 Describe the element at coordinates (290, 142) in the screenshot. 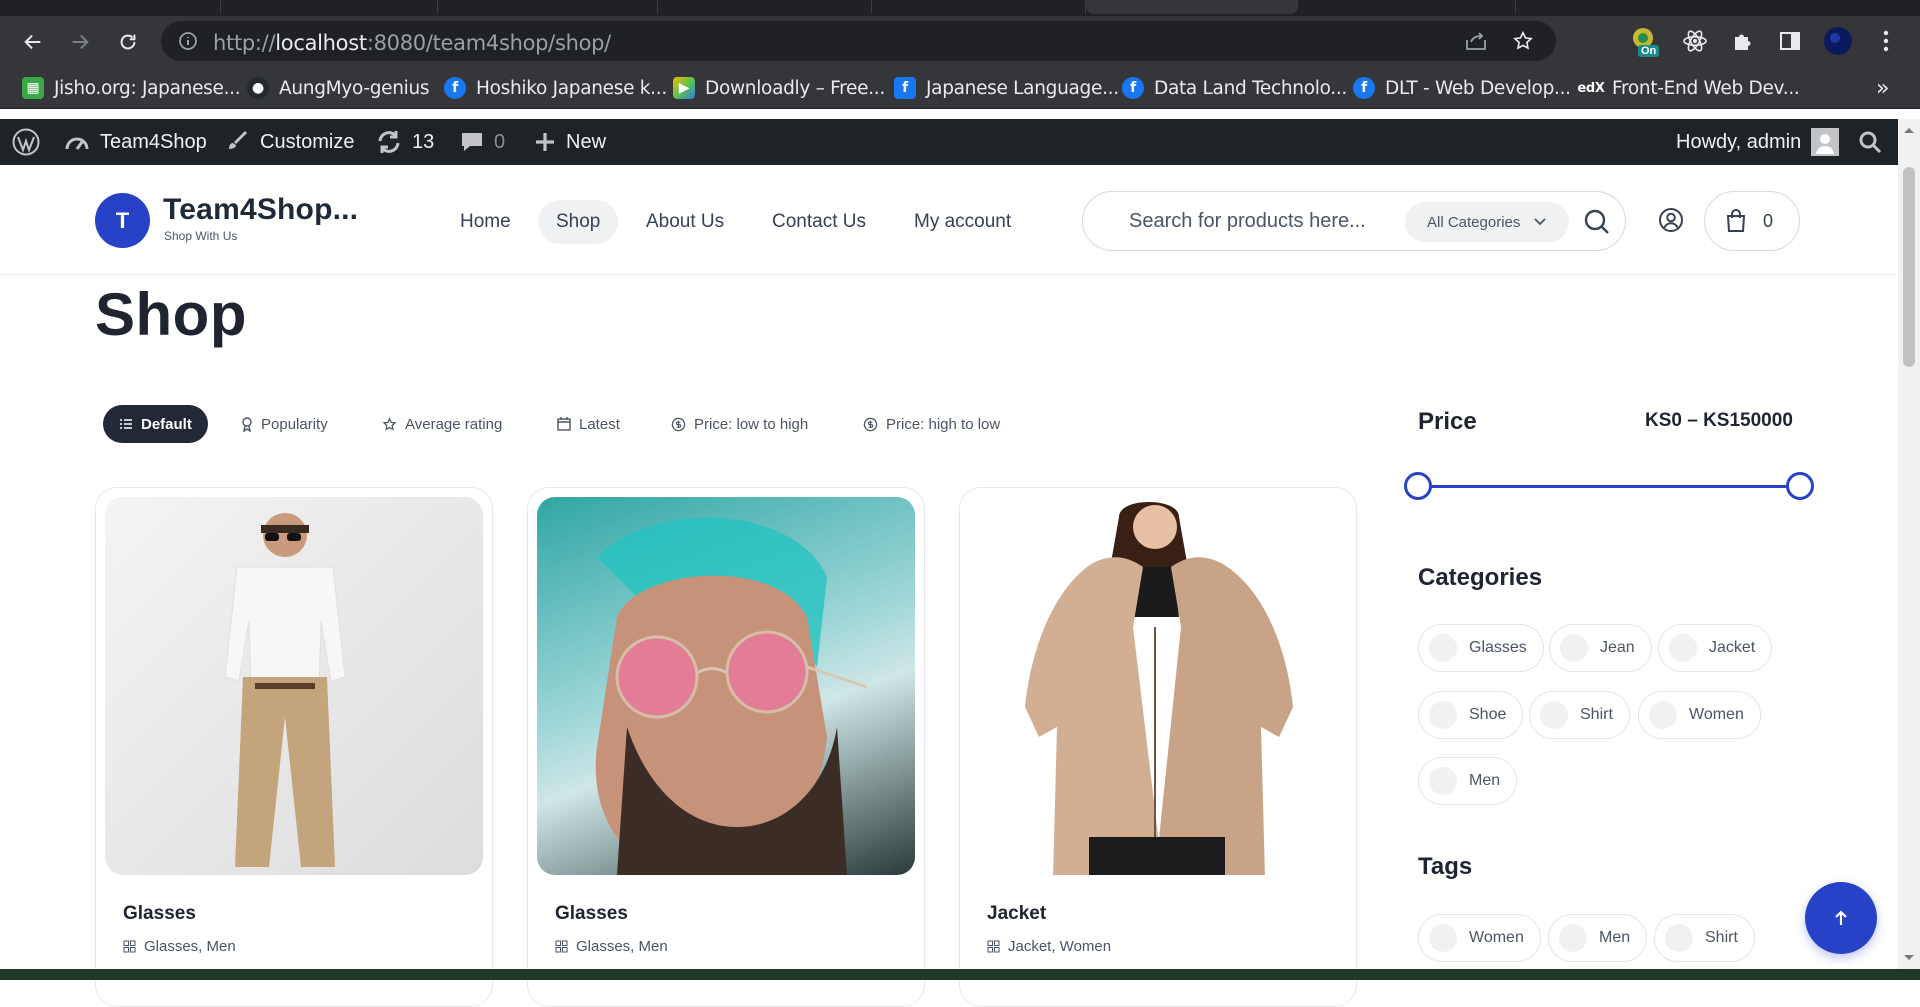

I see `admin-customize: Customize` at that location.